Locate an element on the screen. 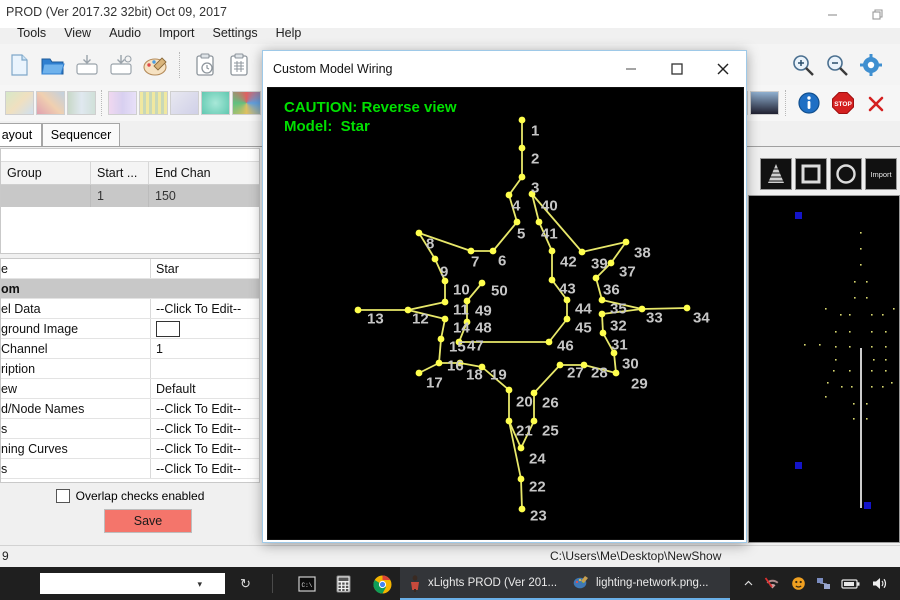  effect-icon-morph is located at coordinates (764, 103).